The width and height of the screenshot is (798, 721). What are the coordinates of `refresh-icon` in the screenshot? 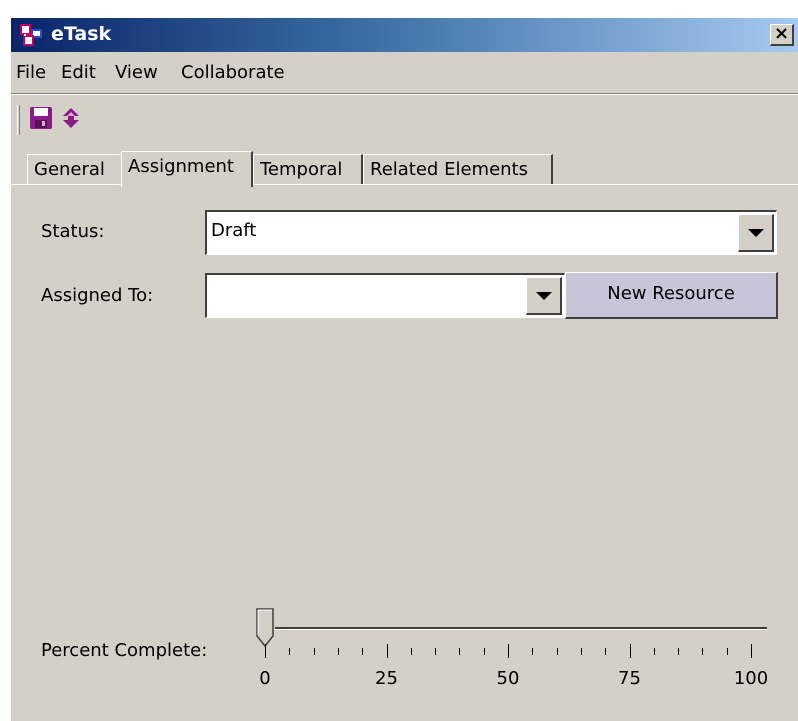 It's located at (71, 118).